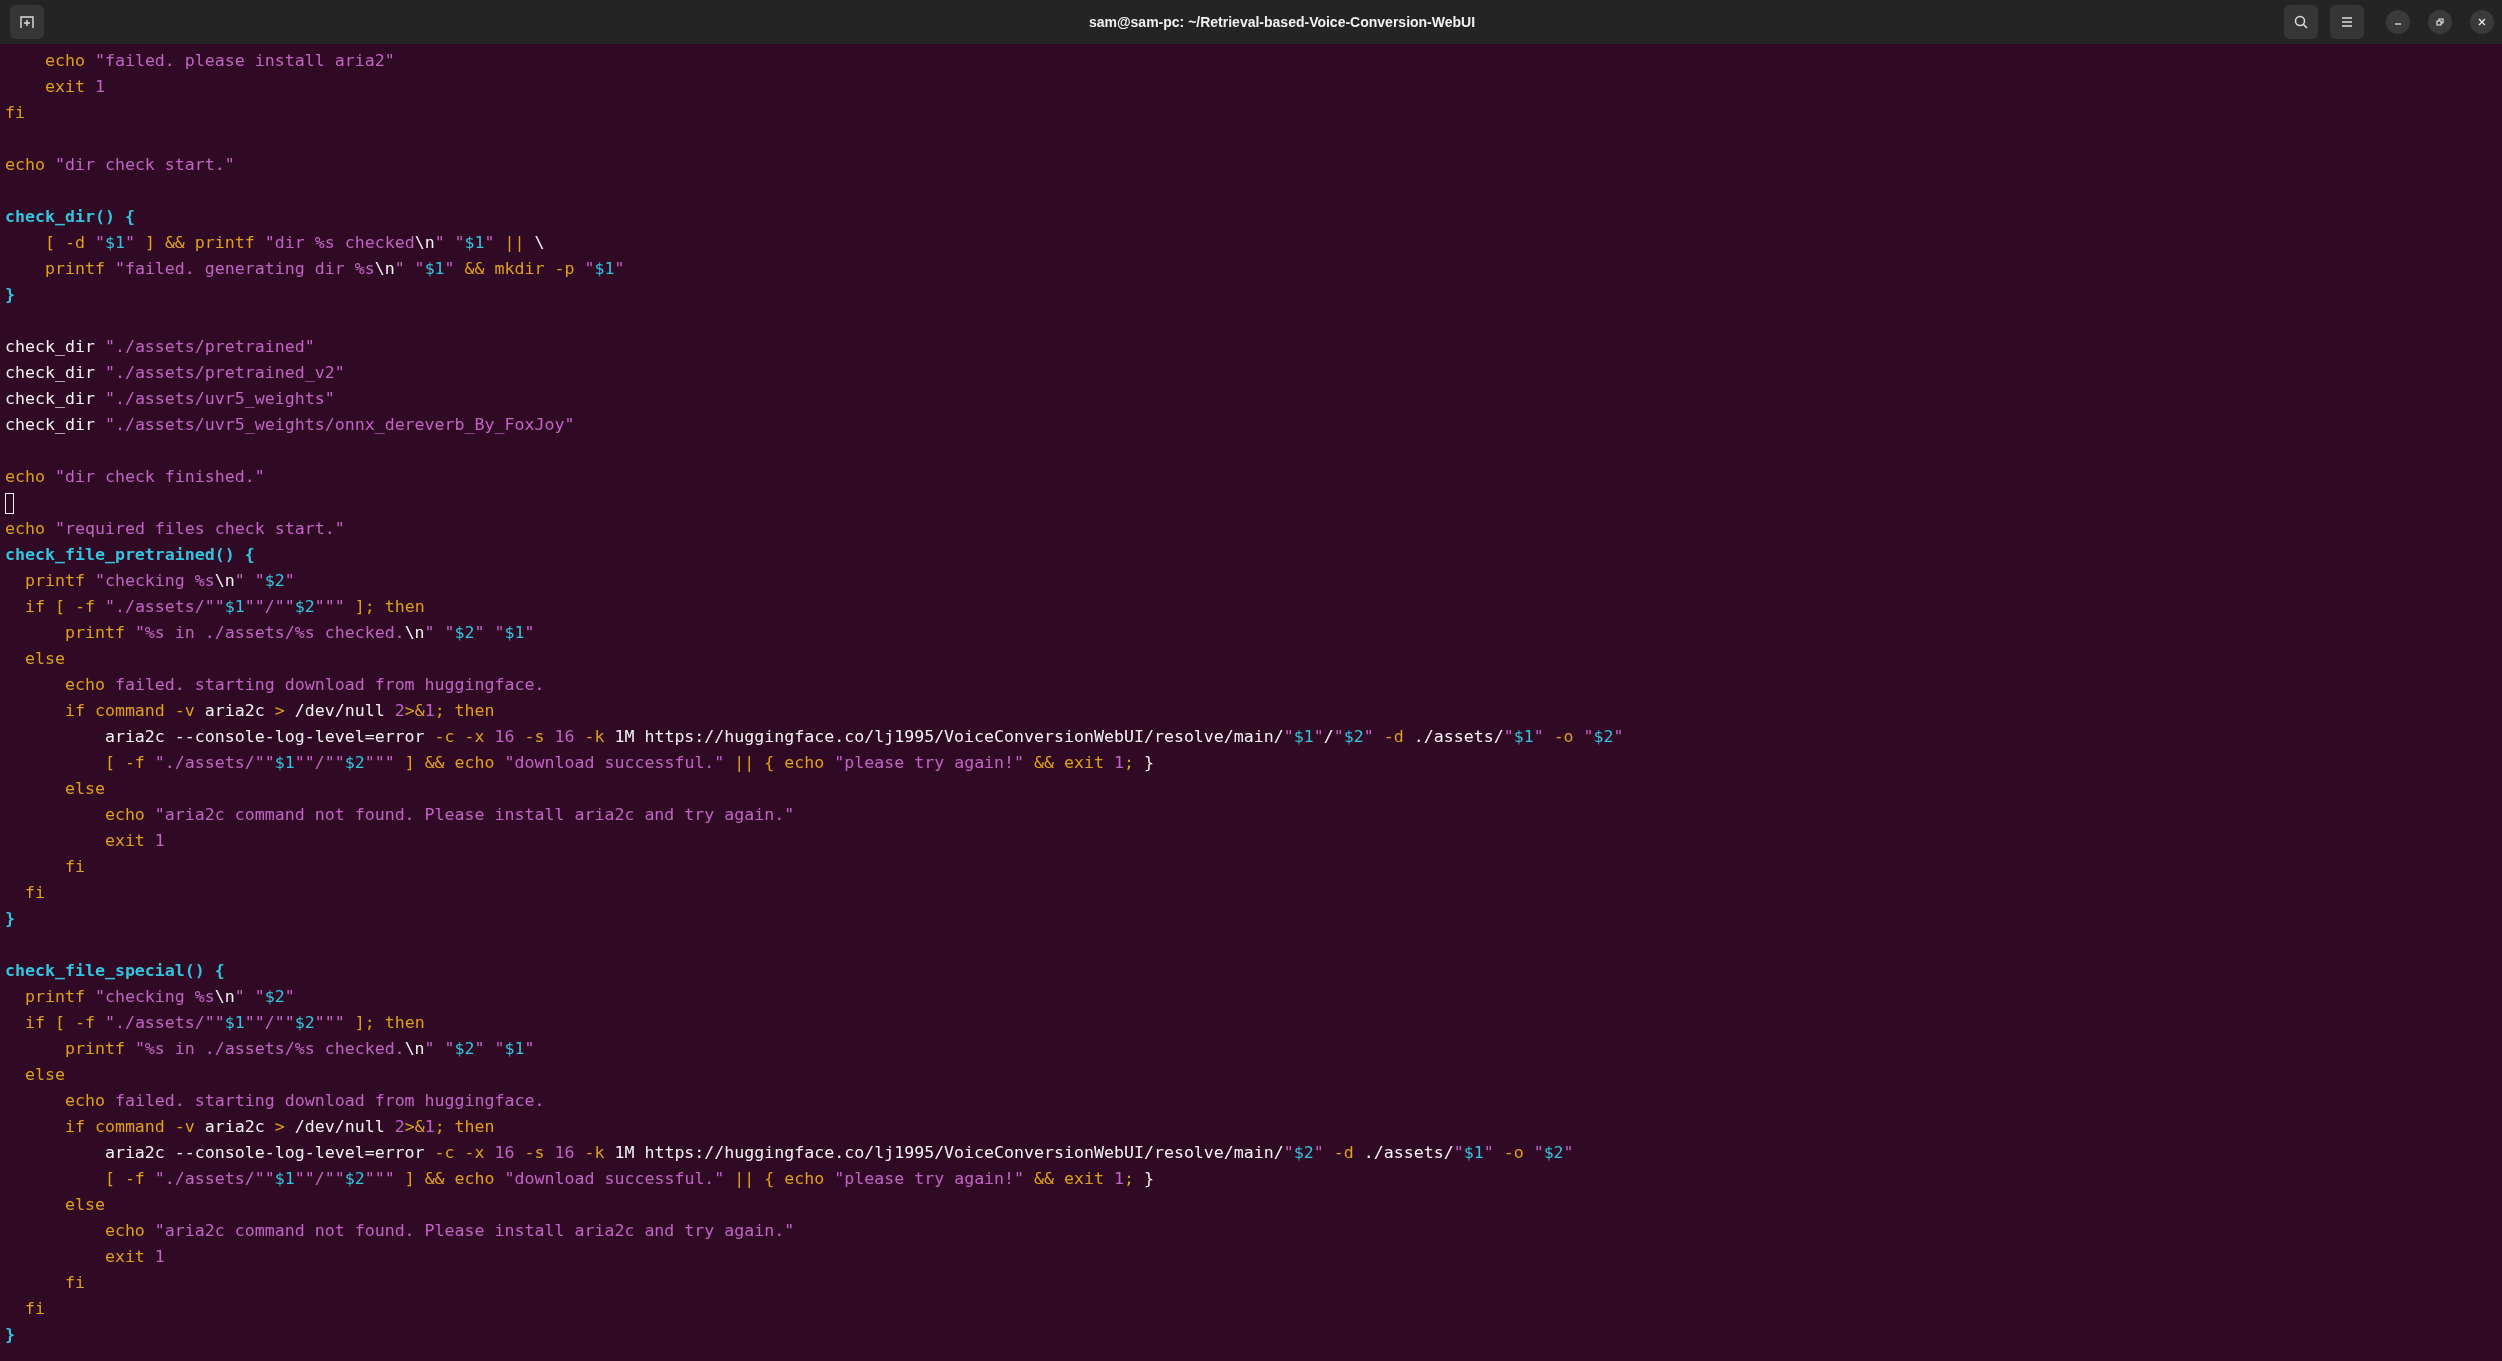  What do you see at coordinates (130, 555) in the screenshot?
I see `code-line: check_file_pretrained() {` at bounding box center [130, 555].